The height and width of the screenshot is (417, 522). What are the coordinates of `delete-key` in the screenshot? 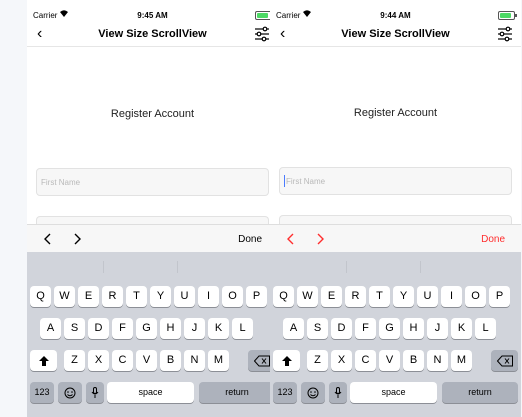 It's located at (504, 360).